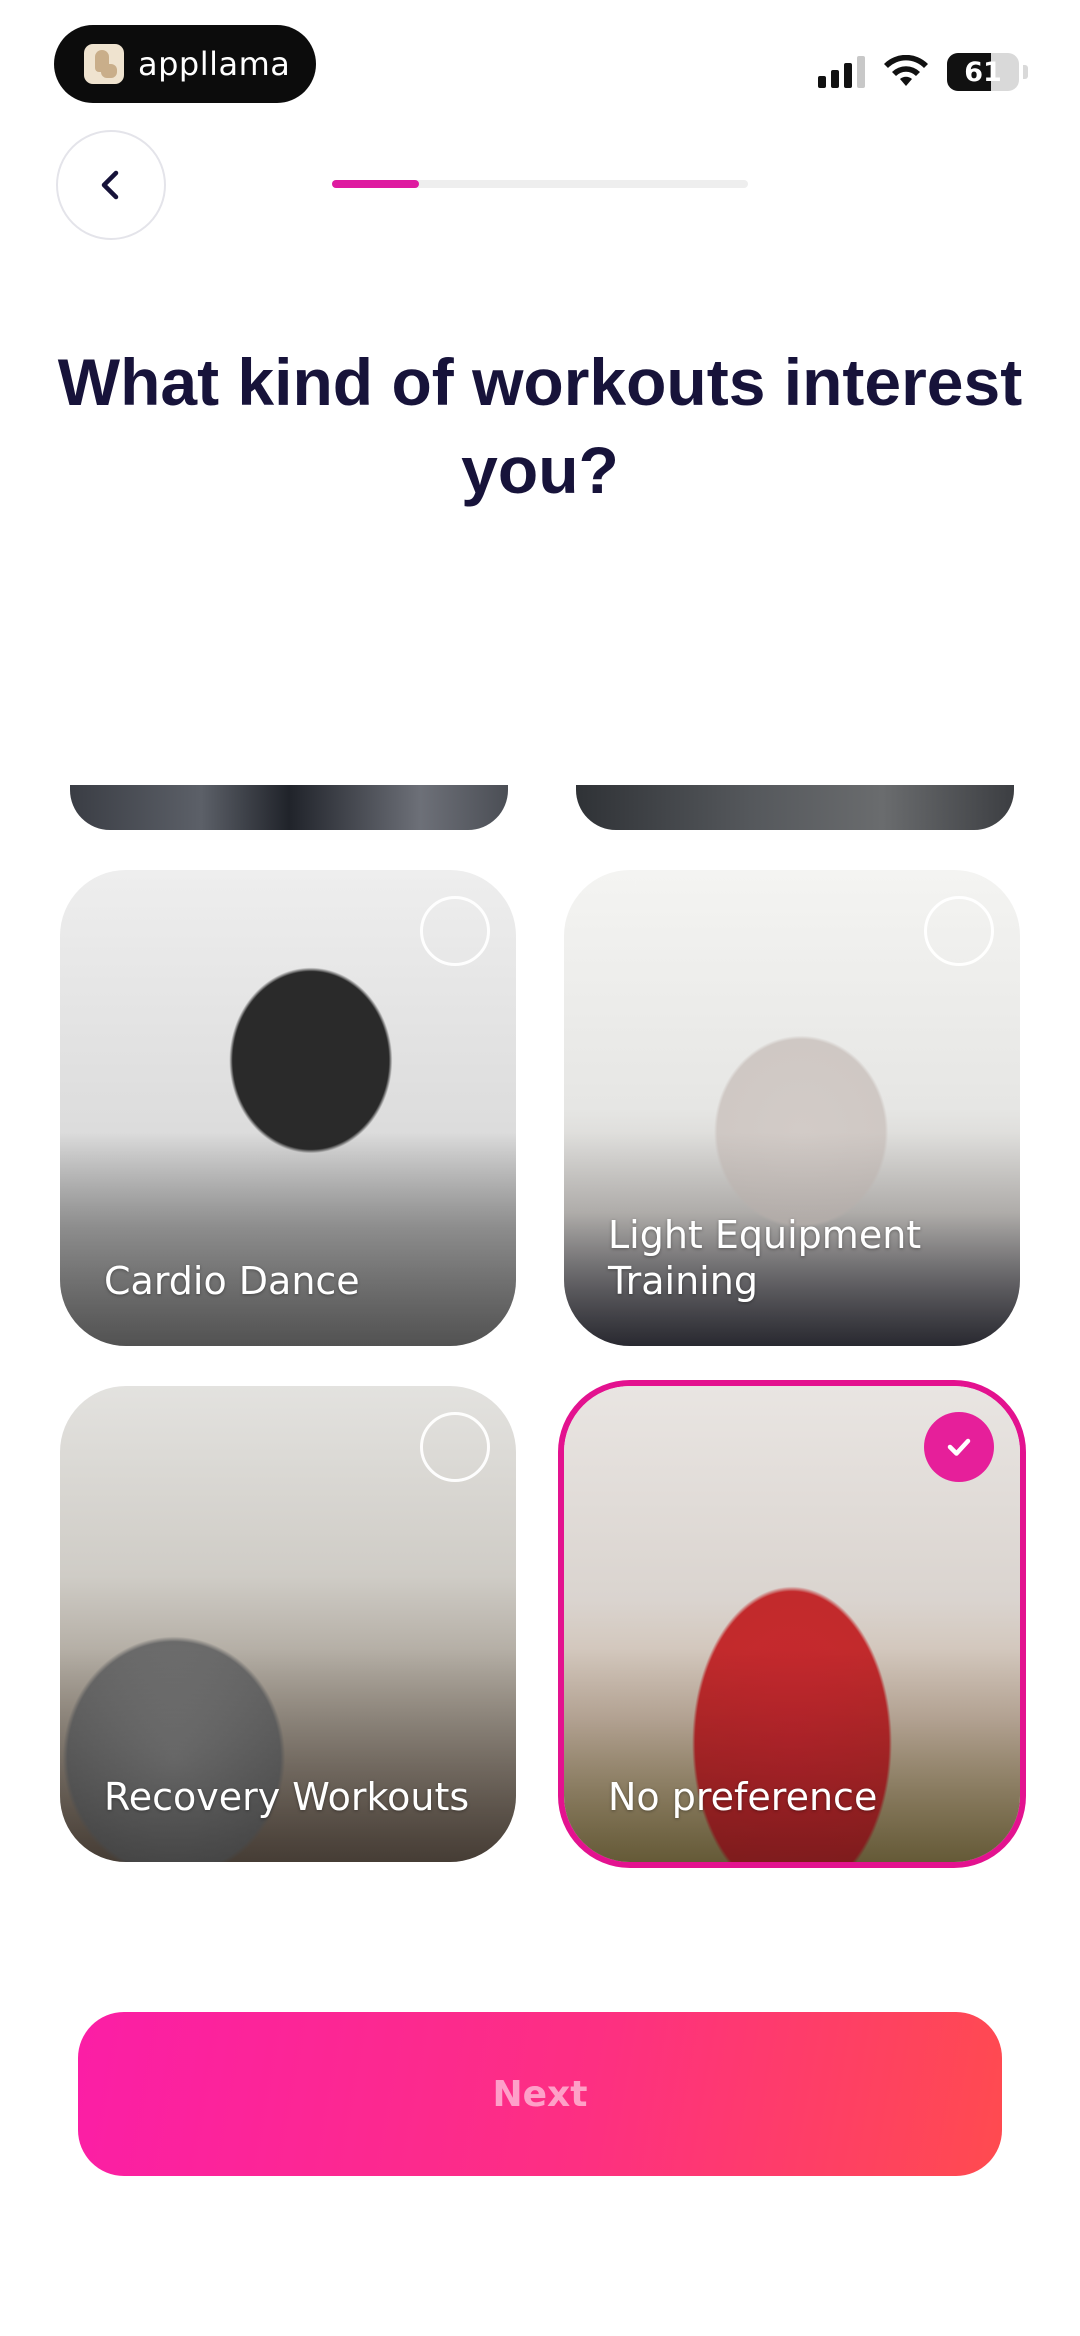  What do you see at coordinates (104, 64) in the screenshot?
I see `llama-logo-icon` at bounding box center [104, 64].